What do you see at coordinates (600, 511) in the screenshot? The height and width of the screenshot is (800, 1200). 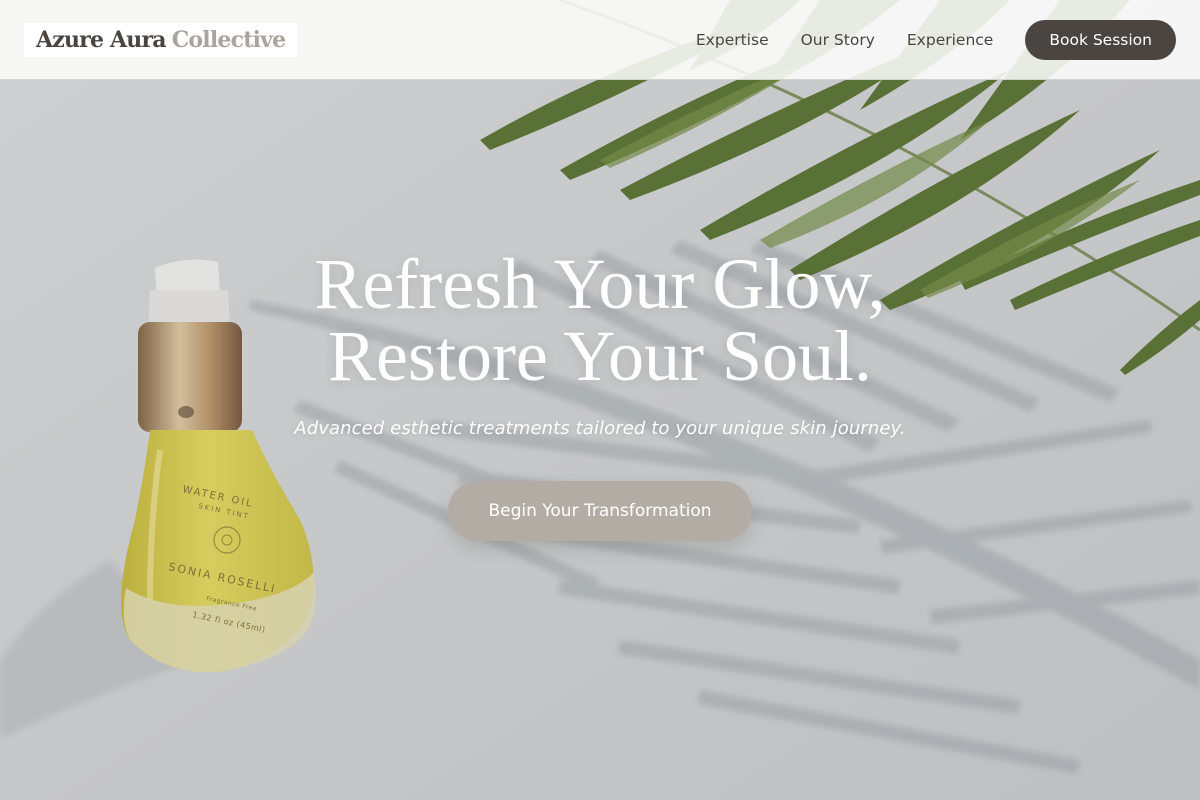 I see `begin-transformation-button: Begin Your Transformation` at bounding box center [600, 511].